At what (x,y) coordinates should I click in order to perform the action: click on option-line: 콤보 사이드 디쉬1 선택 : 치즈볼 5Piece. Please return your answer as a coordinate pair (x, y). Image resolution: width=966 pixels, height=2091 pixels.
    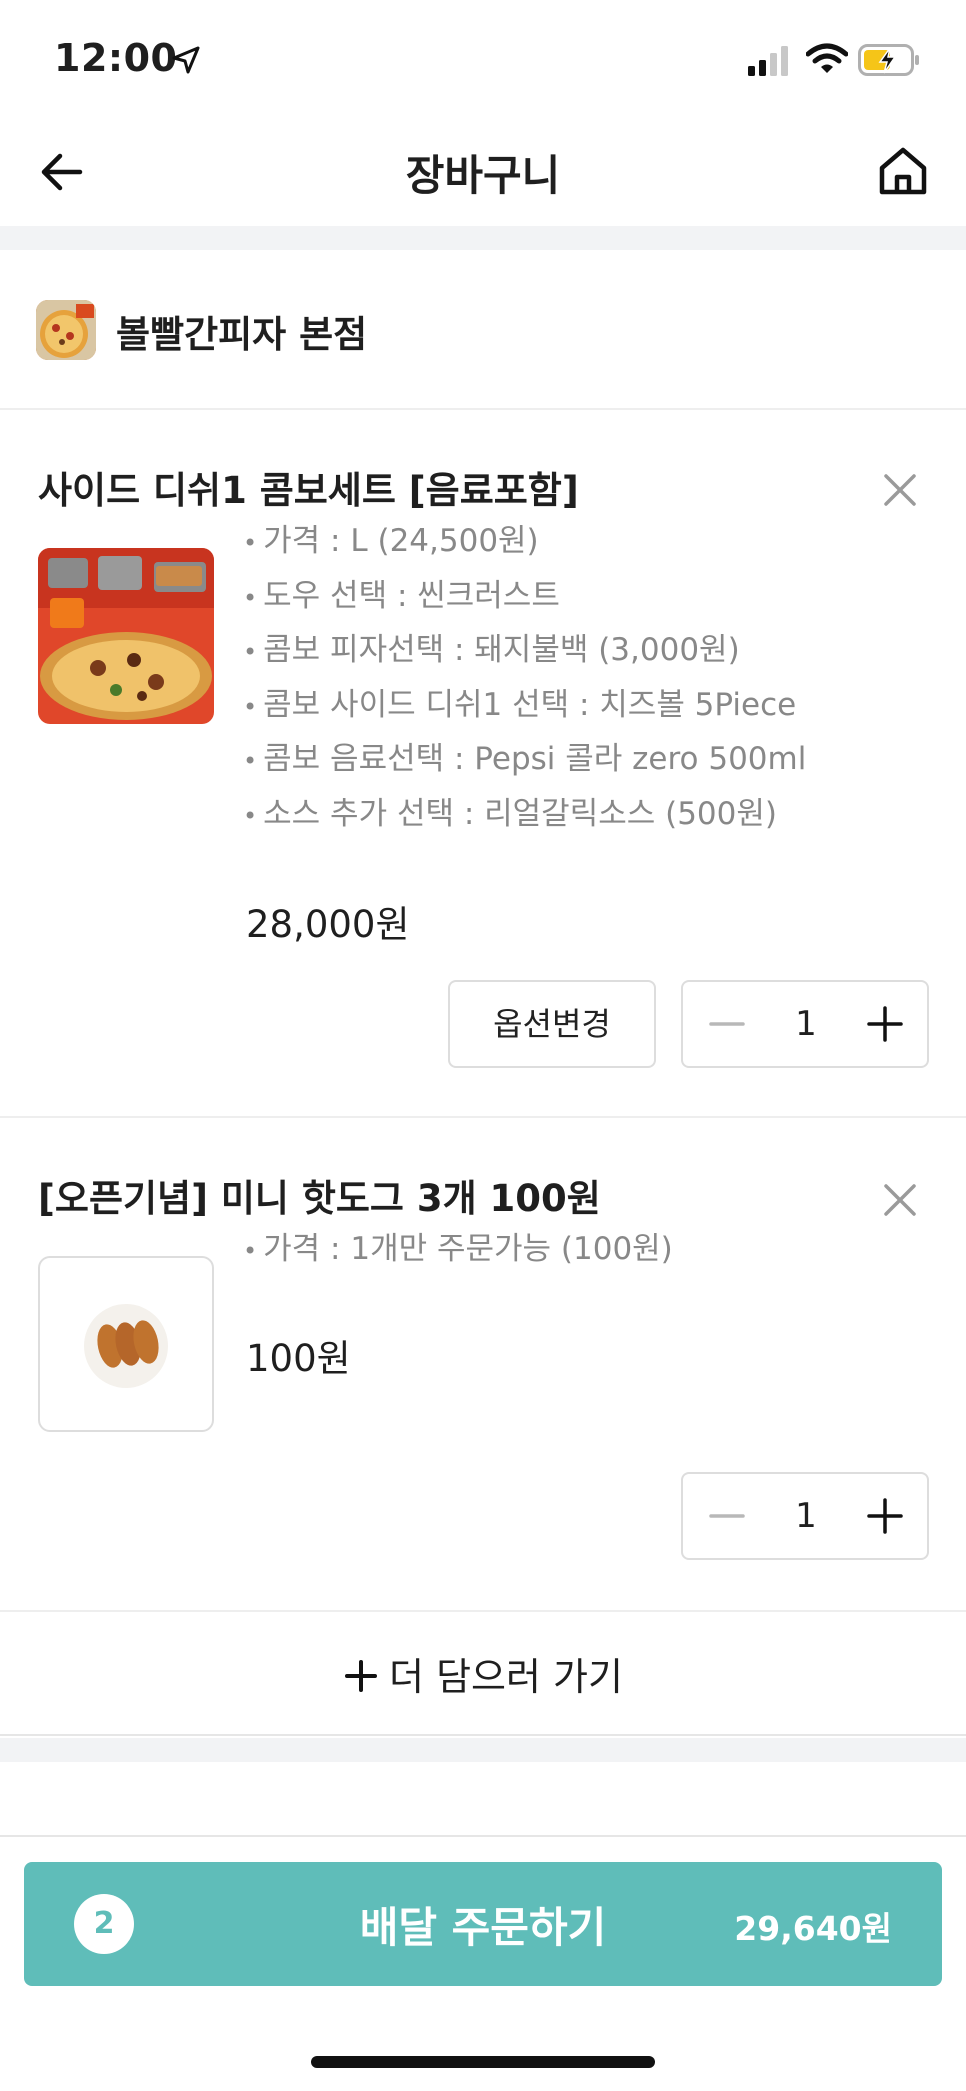
    Looking at the image, I should click on (524, 705).